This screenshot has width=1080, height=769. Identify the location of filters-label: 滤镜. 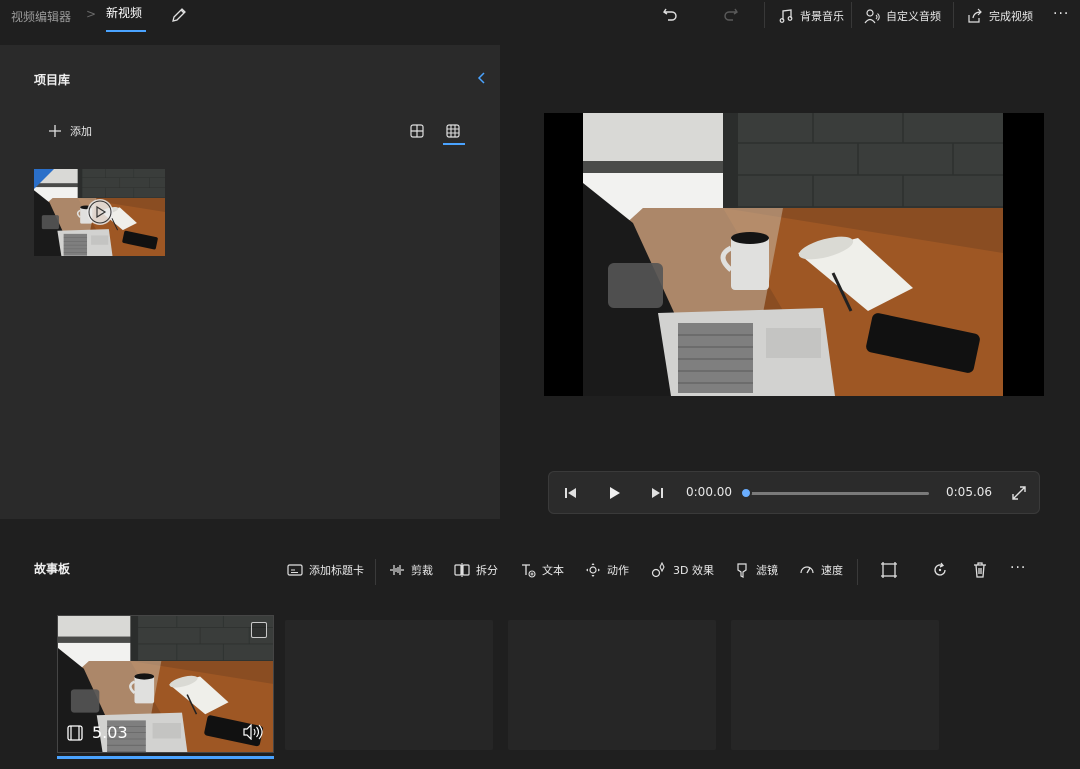
(767, 570).